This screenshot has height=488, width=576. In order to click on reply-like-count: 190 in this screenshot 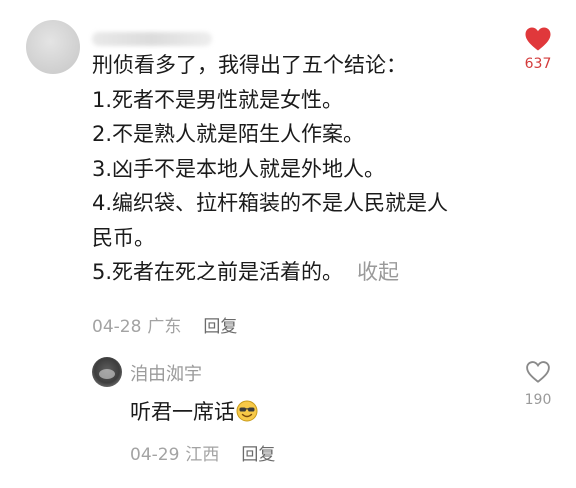, I will do `click(538, 400)`.